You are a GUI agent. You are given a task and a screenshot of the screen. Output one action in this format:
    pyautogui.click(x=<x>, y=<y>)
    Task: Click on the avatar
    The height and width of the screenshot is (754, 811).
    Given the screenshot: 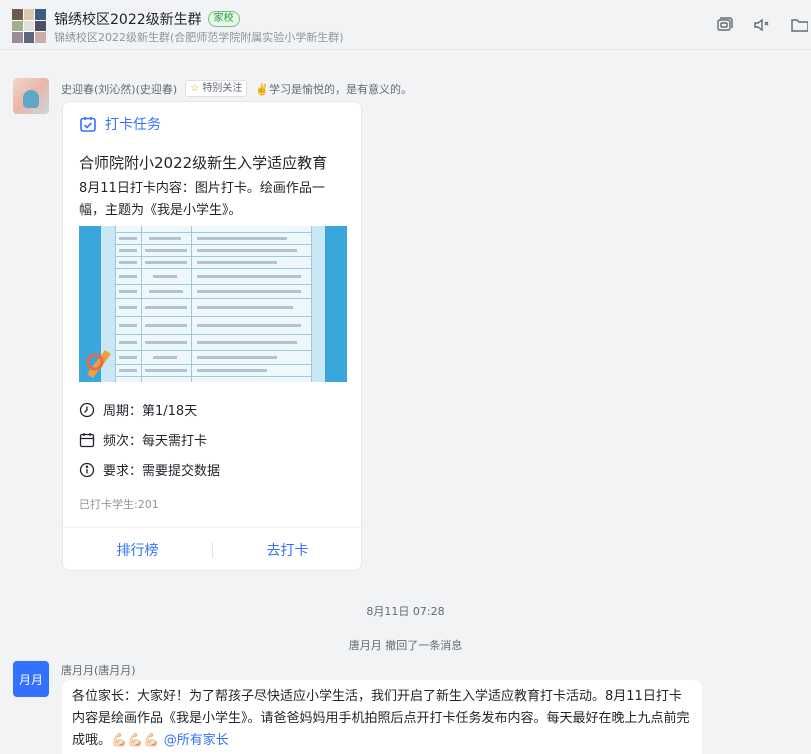 What is the action you would take?
    pyautogui.click(x=31, y=96)
    